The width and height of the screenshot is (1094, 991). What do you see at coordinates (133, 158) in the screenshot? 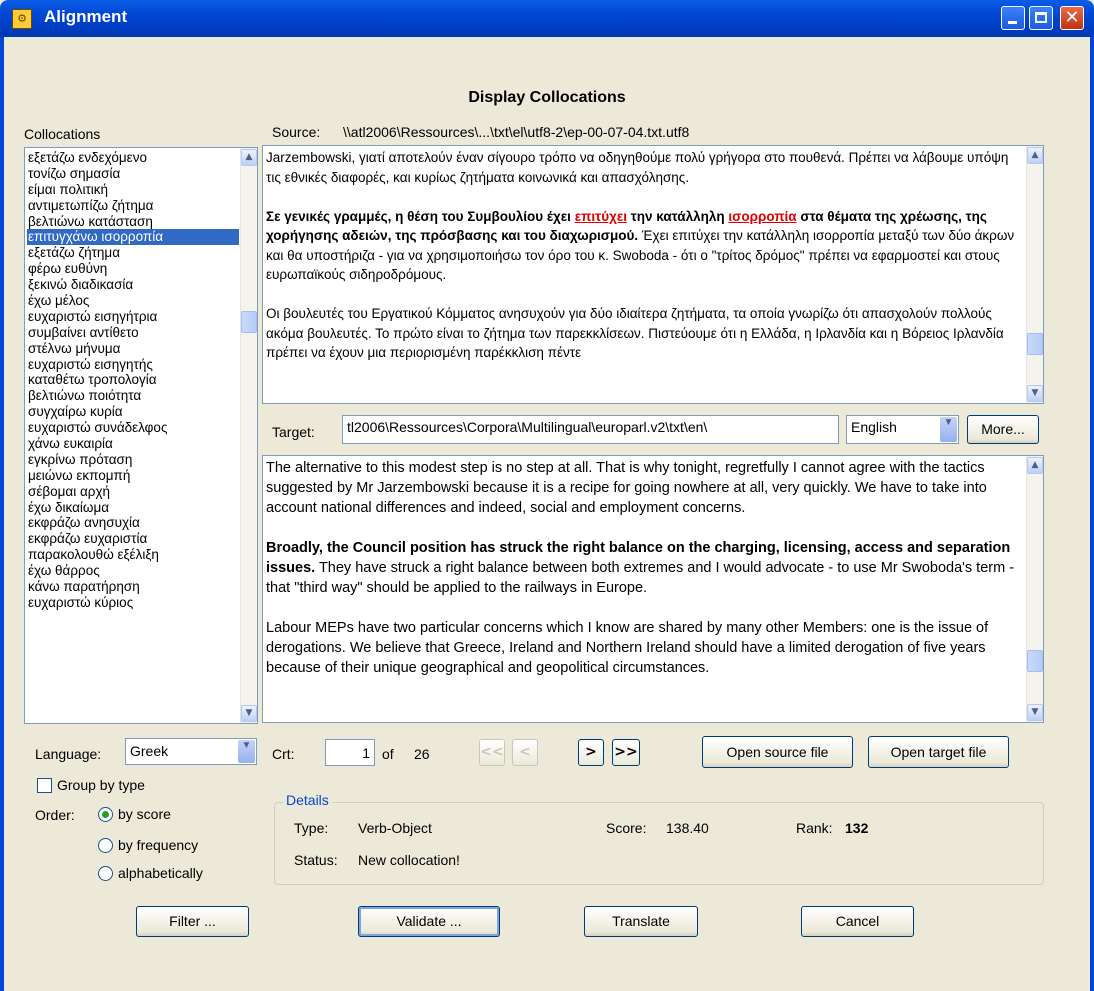
I see `list-item: εξετάζω ενδεχόμενο` at bounding box center [133, 158].